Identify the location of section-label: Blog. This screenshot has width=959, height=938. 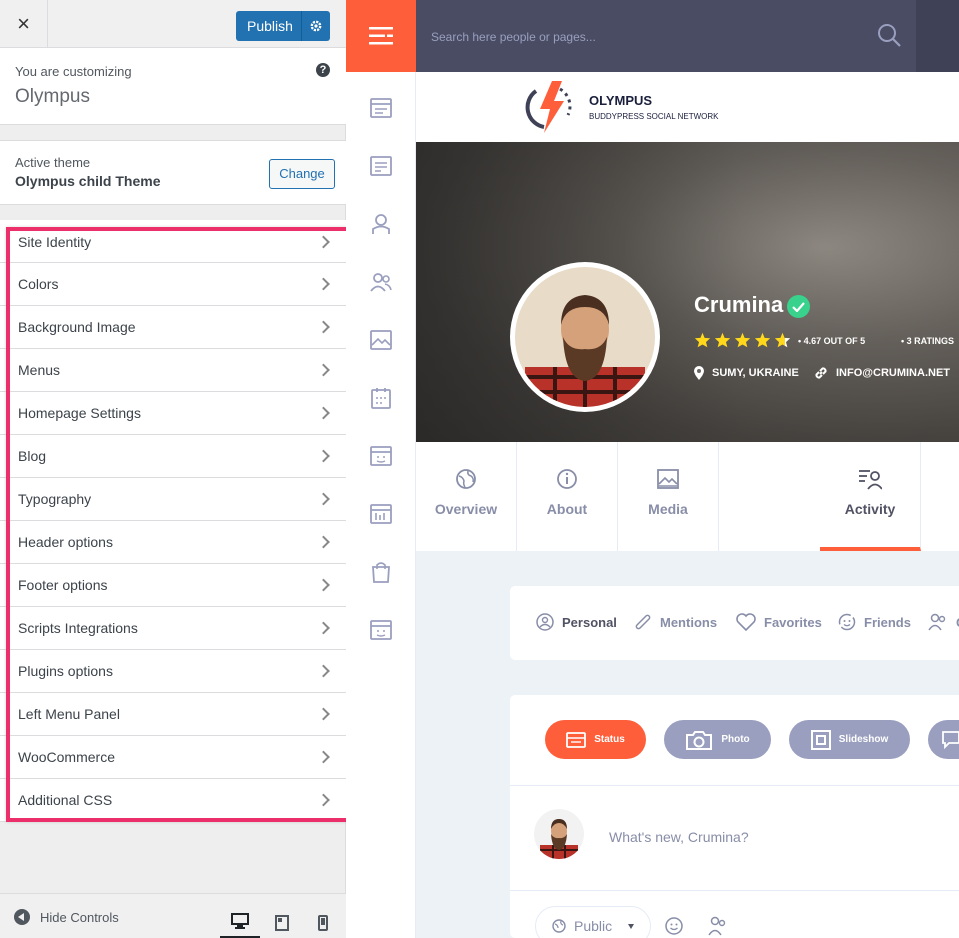
(32, 456).